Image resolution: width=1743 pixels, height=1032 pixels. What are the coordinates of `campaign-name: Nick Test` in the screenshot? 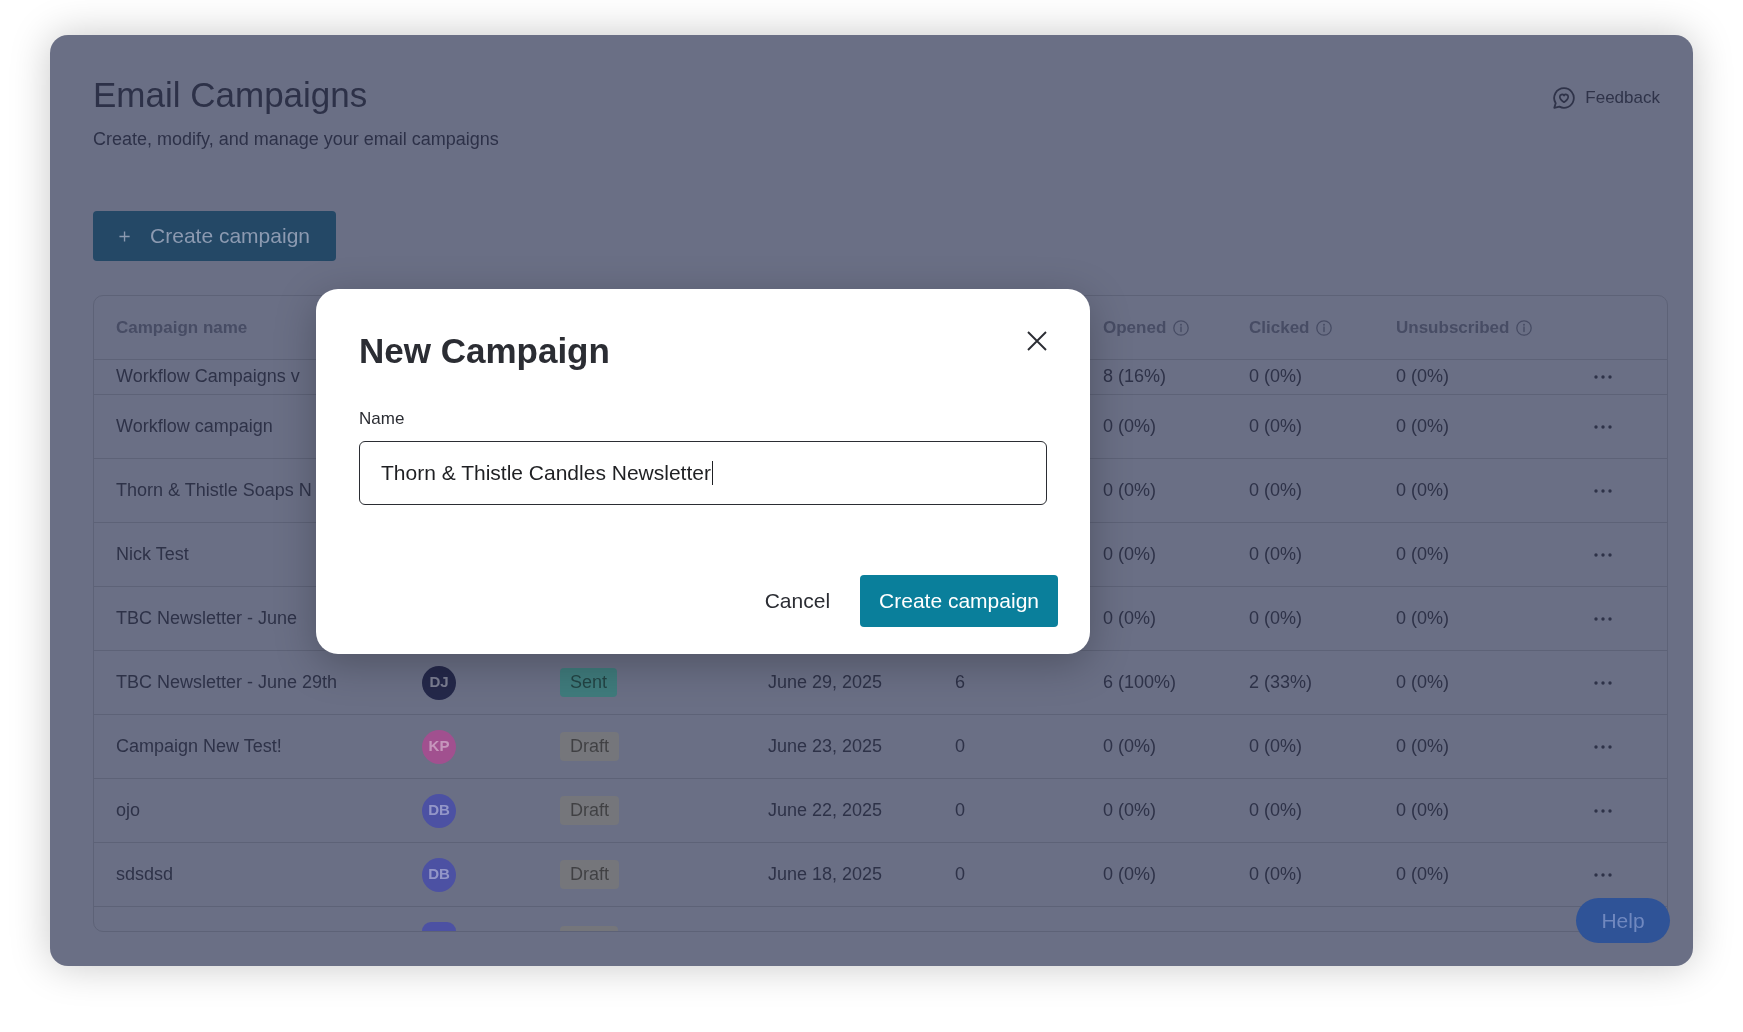 It's located at (152, 553).